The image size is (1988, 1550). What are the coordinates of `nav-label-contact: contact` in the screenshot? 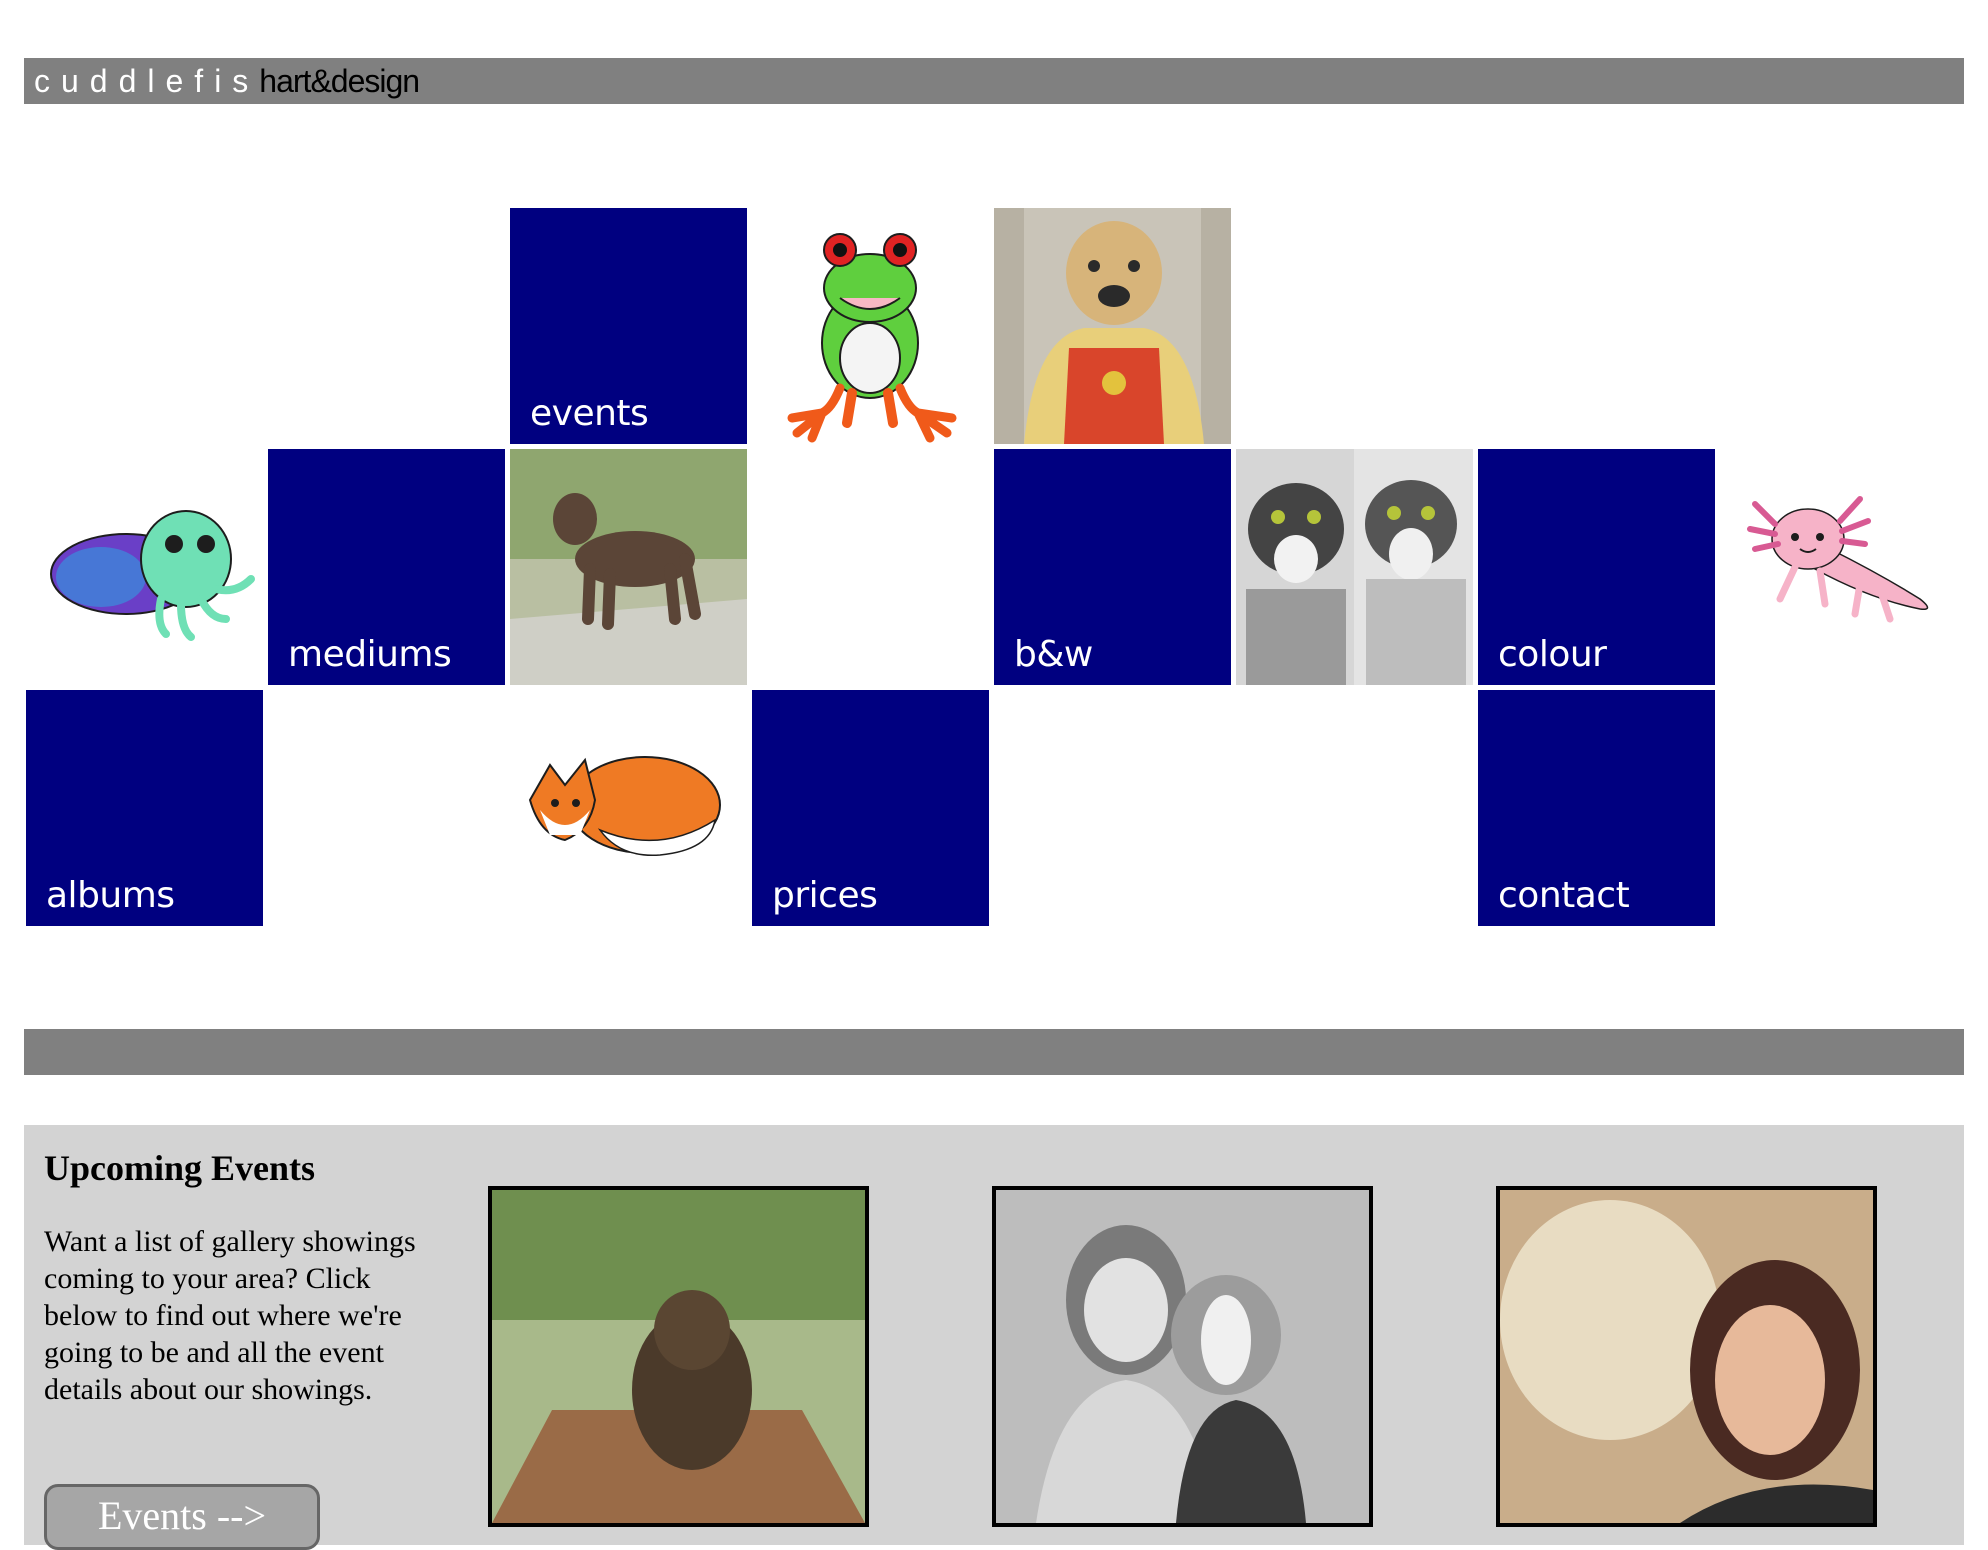 It's located at (1564, 895).